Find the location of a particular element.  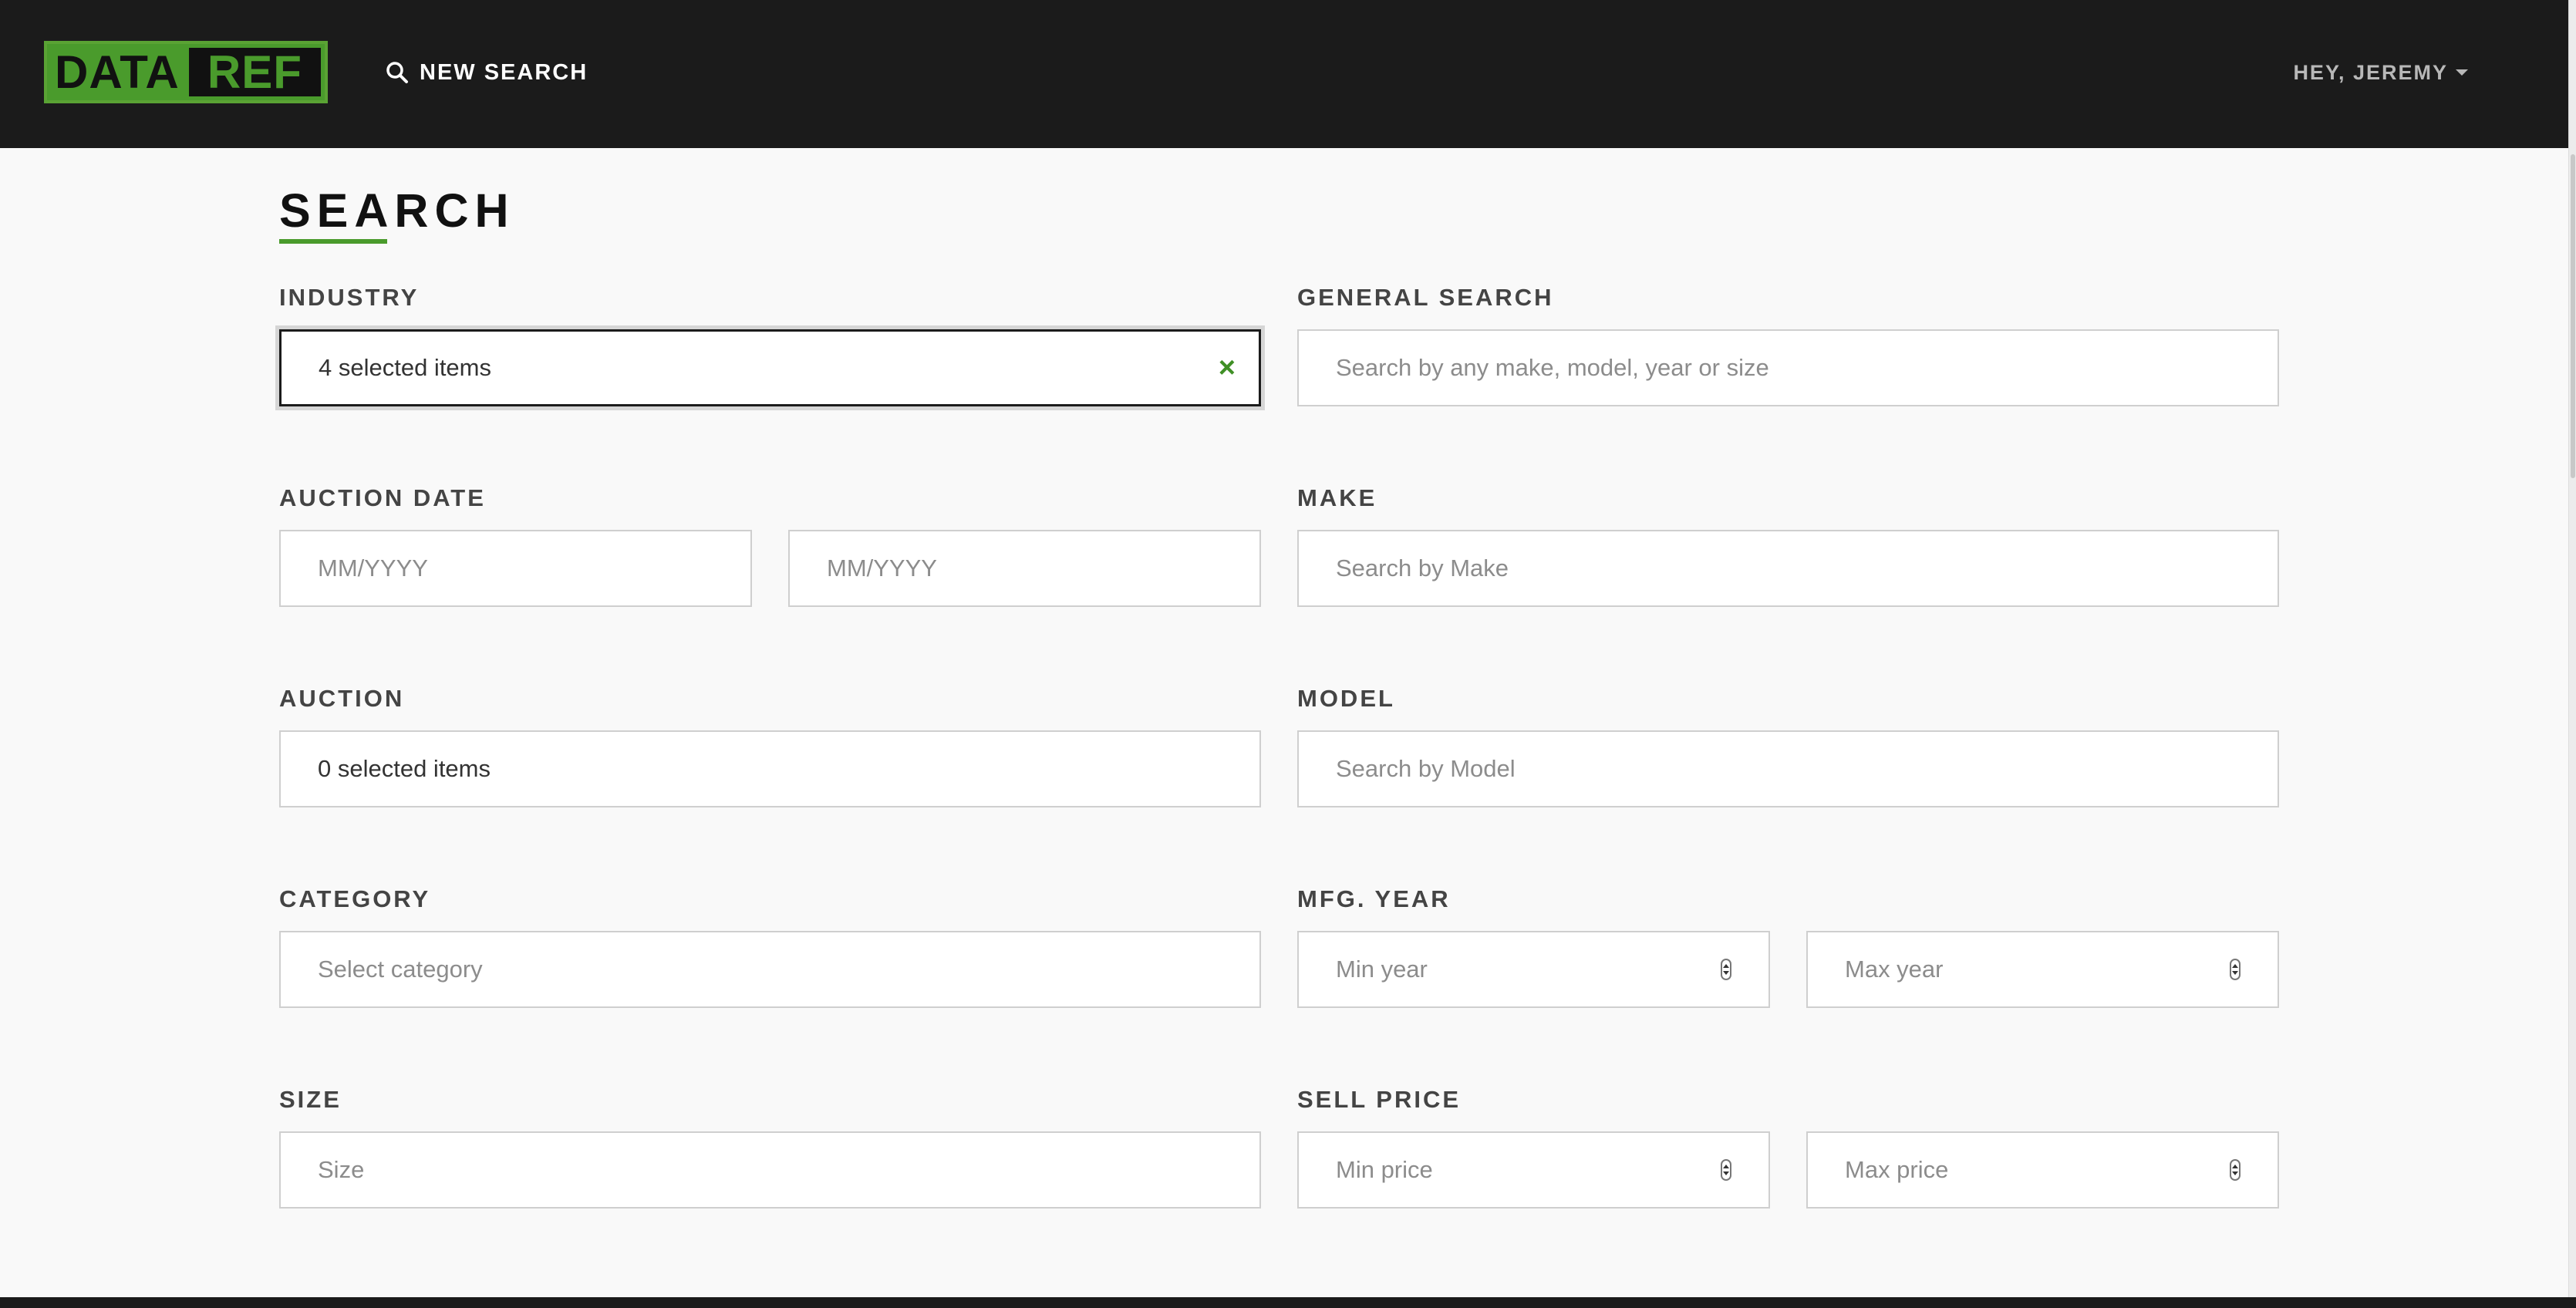

user-menu: HEY, JEREMY is located at coordinates (2380, 72).